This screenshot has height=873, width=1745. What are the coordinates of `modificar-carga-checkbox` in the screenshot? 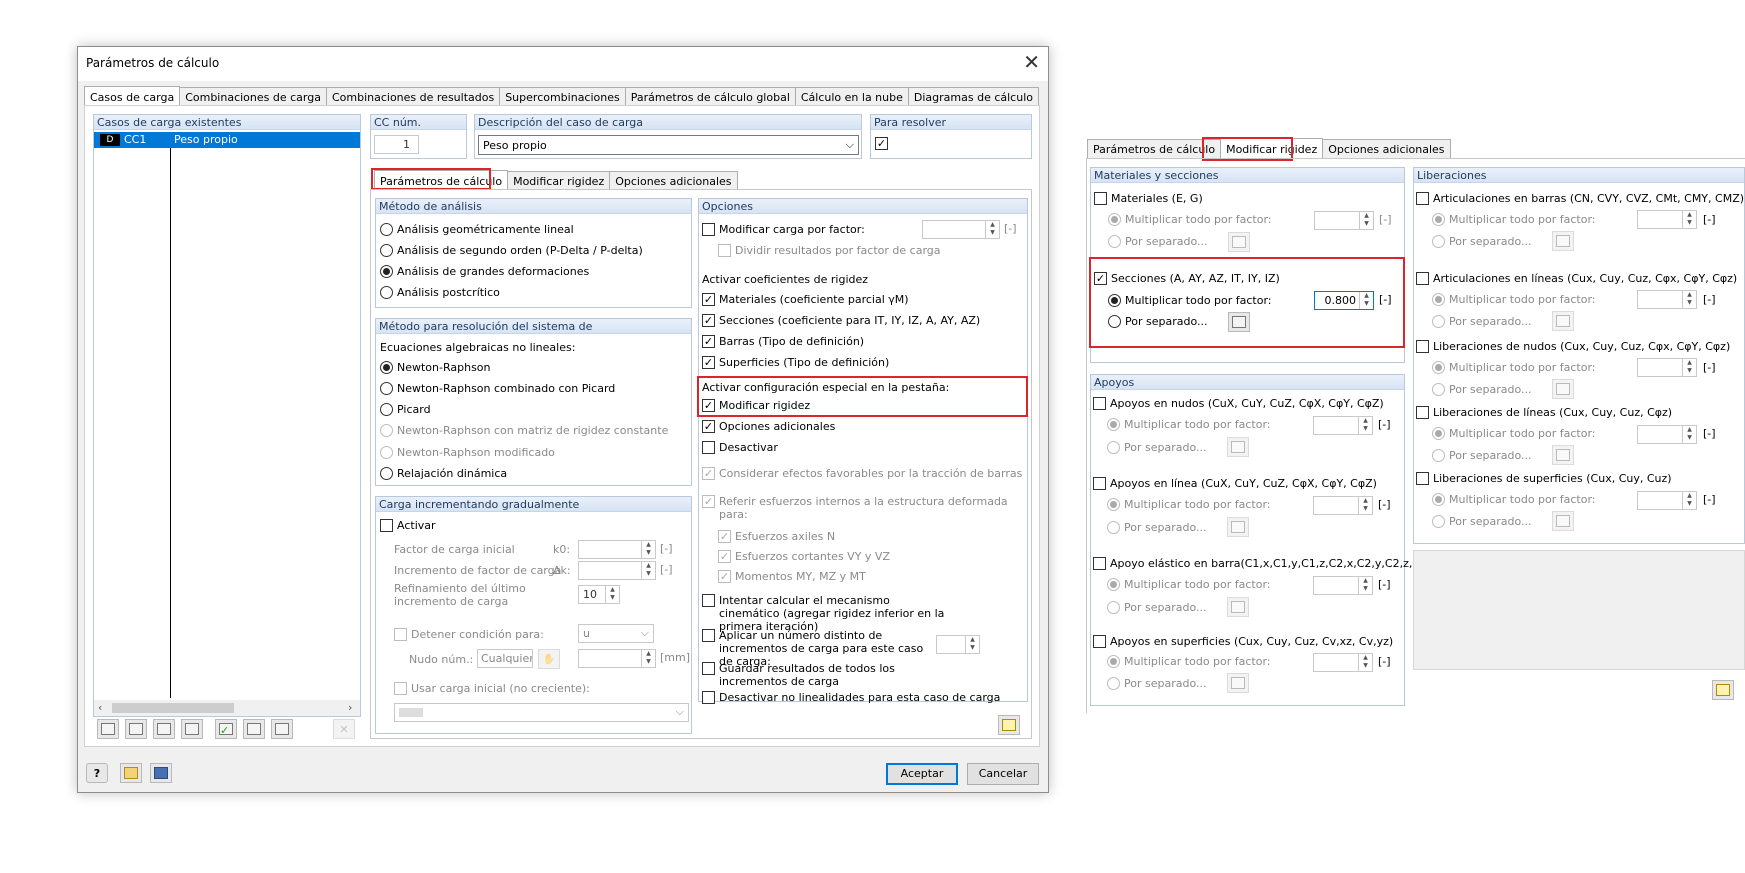 It's located at (708, 229).